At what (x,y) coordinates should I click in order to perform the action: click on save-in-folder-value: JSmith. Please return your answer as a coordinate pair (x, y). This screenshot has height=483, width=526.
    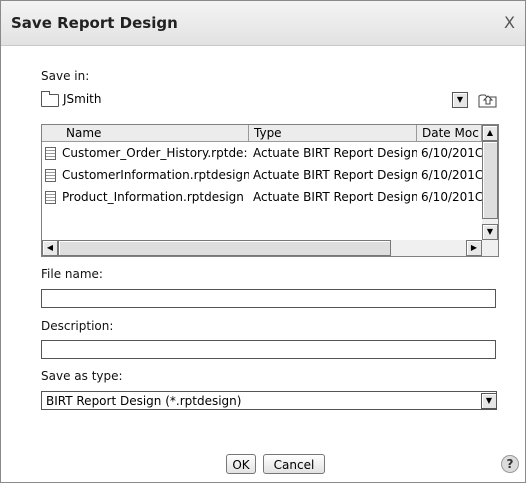
    Looking at the image, I should click on (82, 99).